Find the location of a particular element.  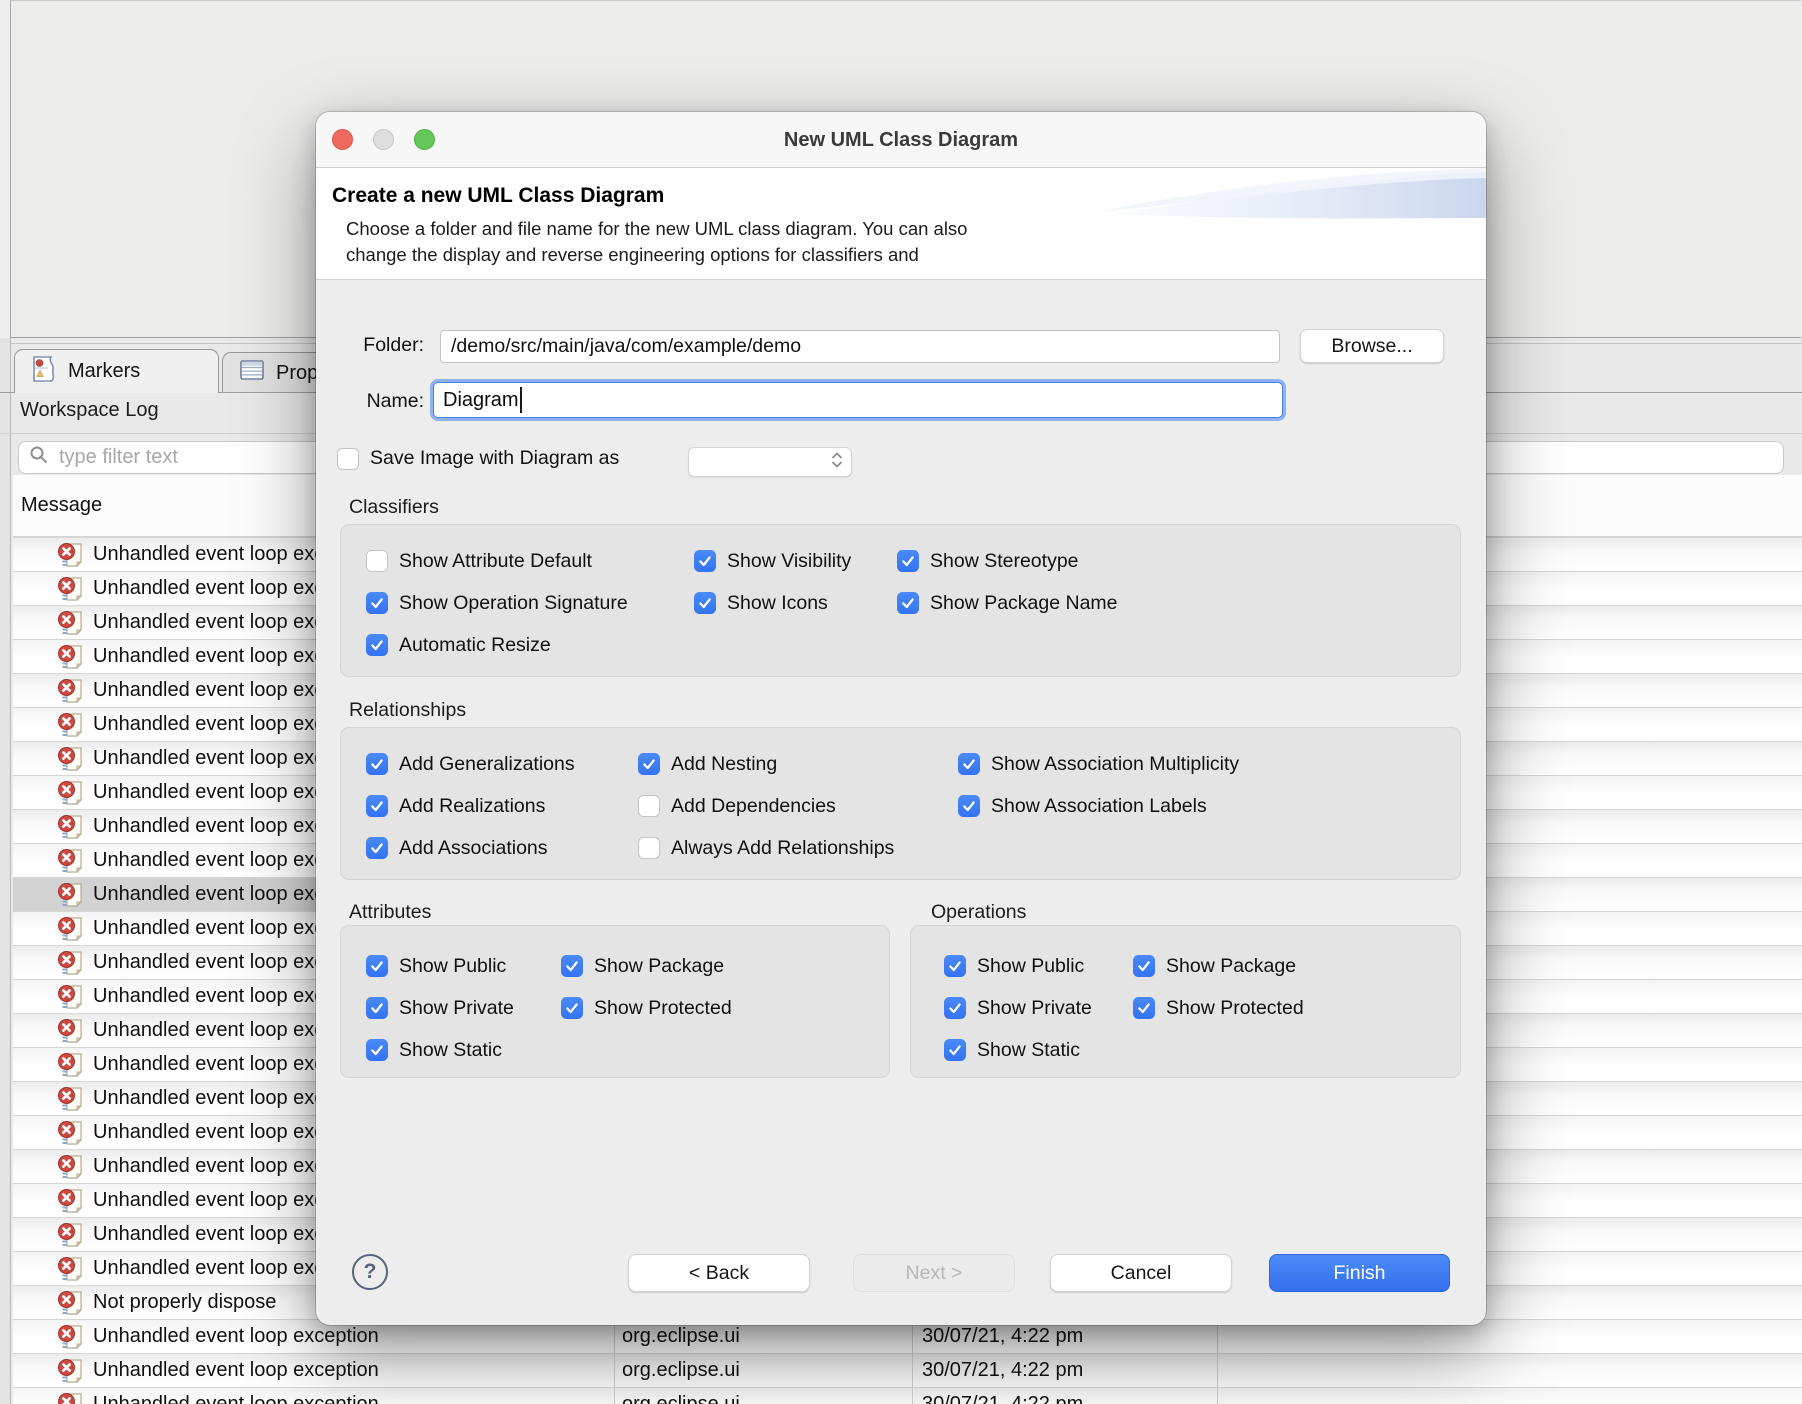

checkbox-item: Show Icons is located at coordinates (795, 603).